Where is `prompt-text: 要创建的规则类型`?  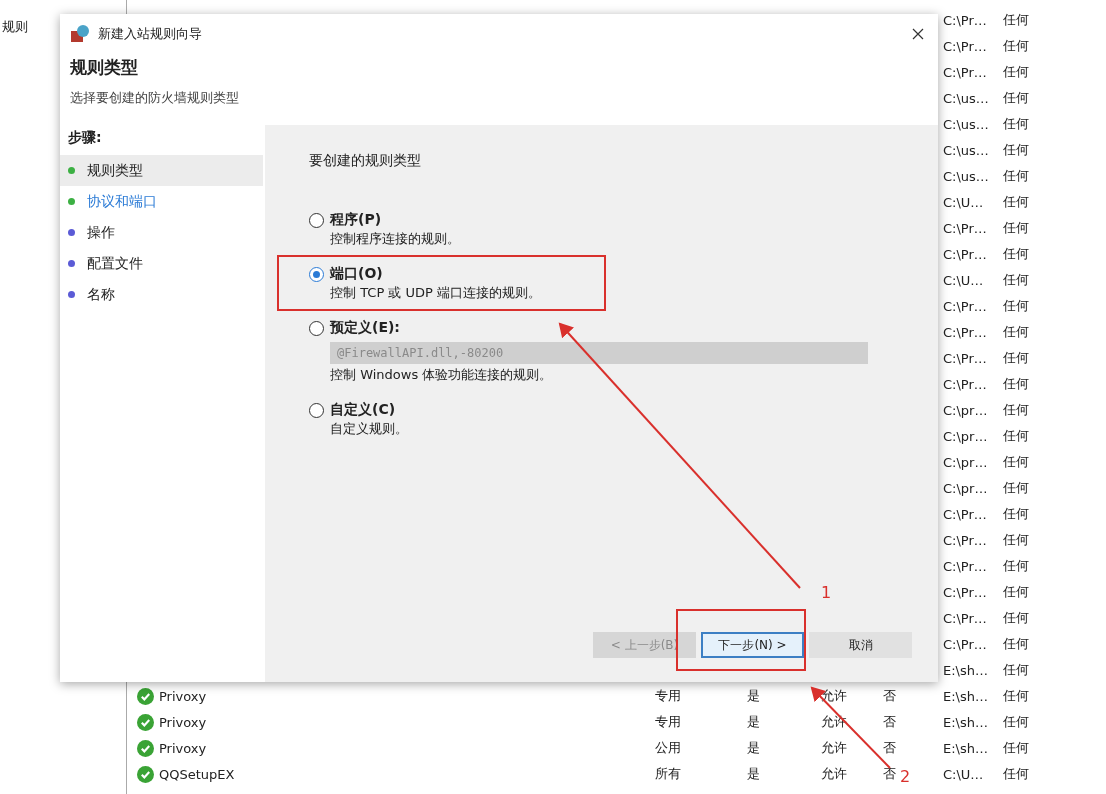 prompt-text: 要创建的规则类型 is located at coordinates (365, 161).